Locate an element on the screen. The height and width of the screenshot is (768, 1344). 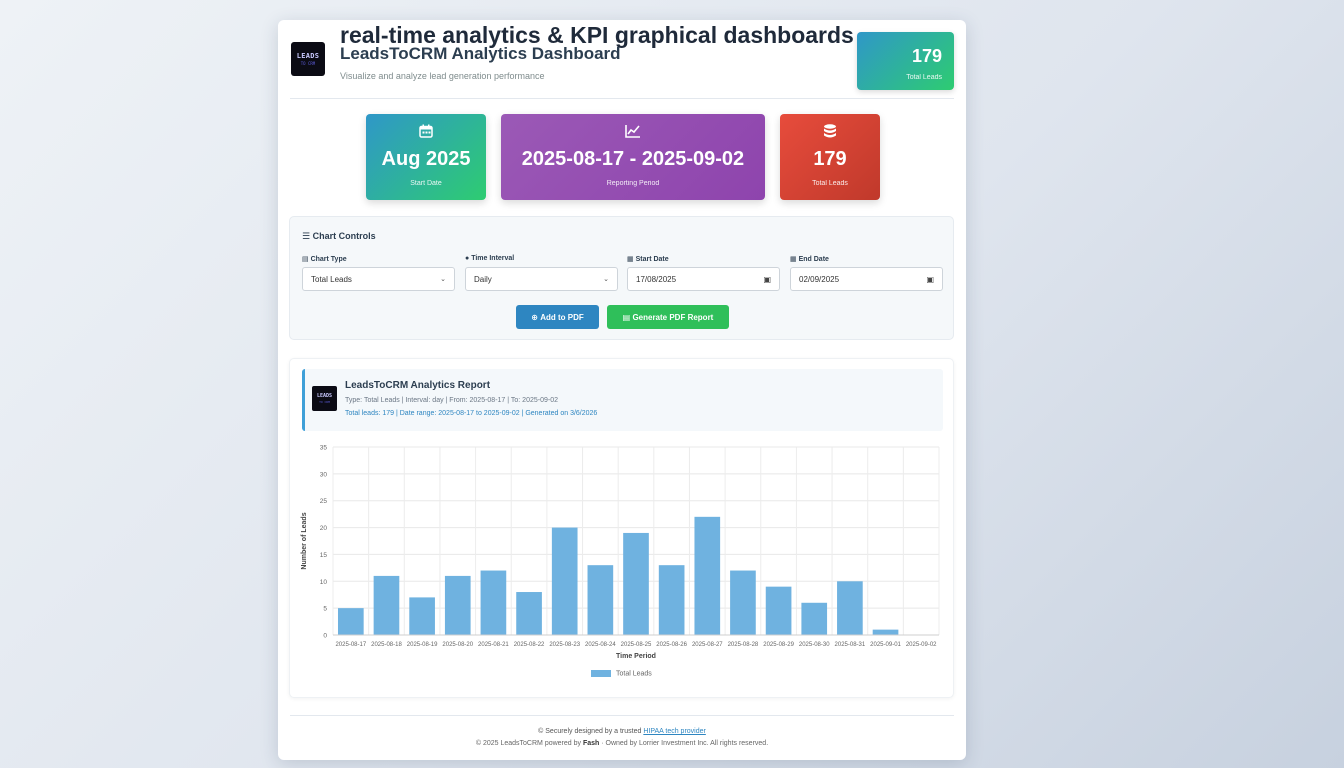
add-to-pdf-button: ⊕ Add to PDF is located at coordinates (557, 317).